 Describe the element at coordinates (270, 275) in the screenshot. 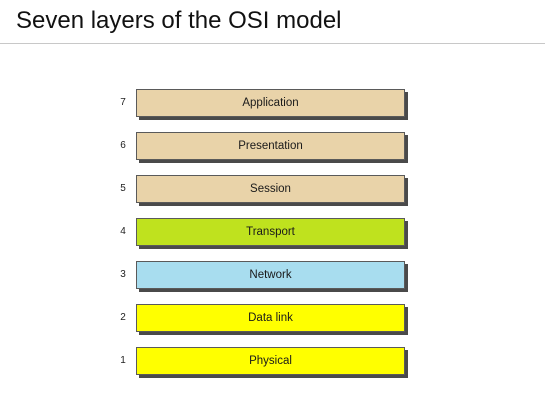

I see `layer-box-network: Network` at that location.